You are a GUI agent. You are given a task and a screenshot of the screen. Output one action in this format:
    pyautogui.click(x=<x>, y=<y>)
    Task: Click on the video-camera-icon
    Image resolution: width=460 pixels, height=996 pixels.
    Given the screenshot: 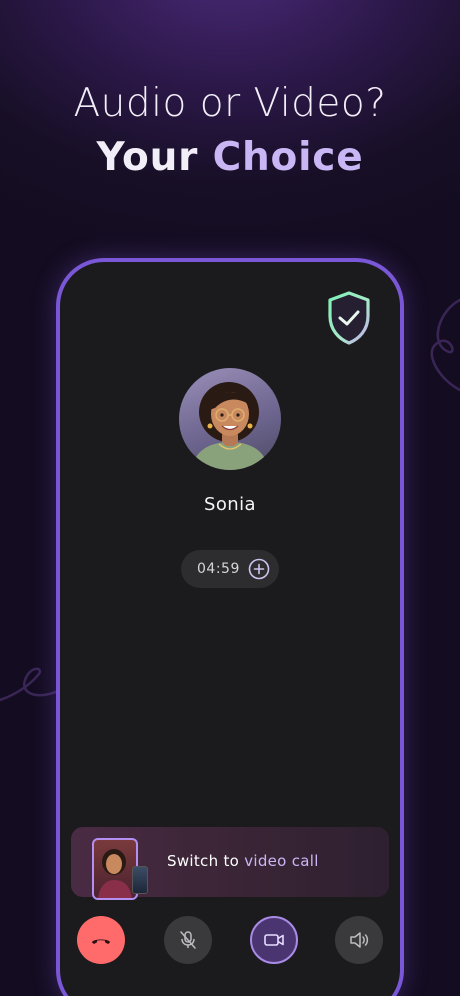 What is the action you would take?
    pyautogui.click(x=274, y=940)
    